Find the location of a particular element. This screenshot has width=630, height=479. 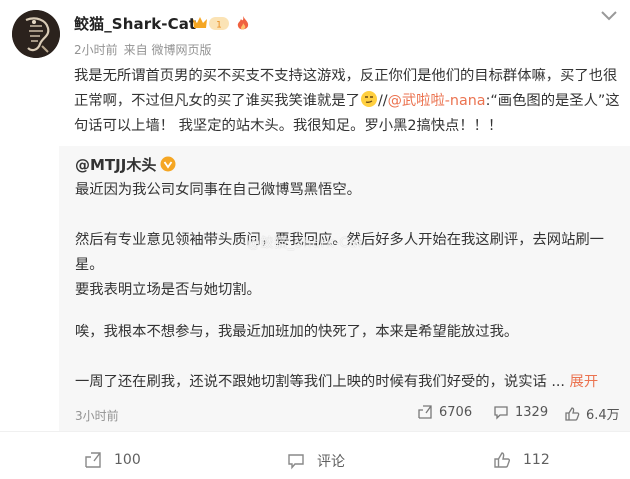

repost-line-1: 最近因为我公司女同事在自己微博骂黑悟空。 is located at coordinates (218, 190).